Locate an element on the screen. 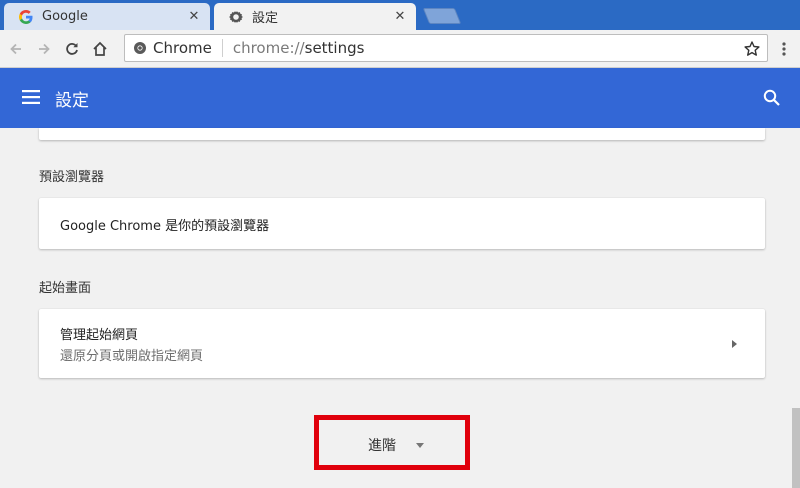  startup-subtitle: 還原分頁或開啟指定網頁 is located at coordinates (132, 356).